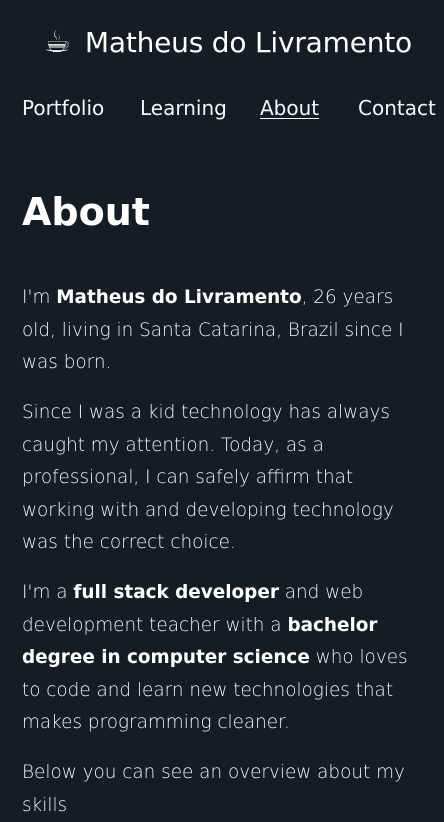  I want to click on site-header: ☕ Matheus do Livramento, so click(222, 44).